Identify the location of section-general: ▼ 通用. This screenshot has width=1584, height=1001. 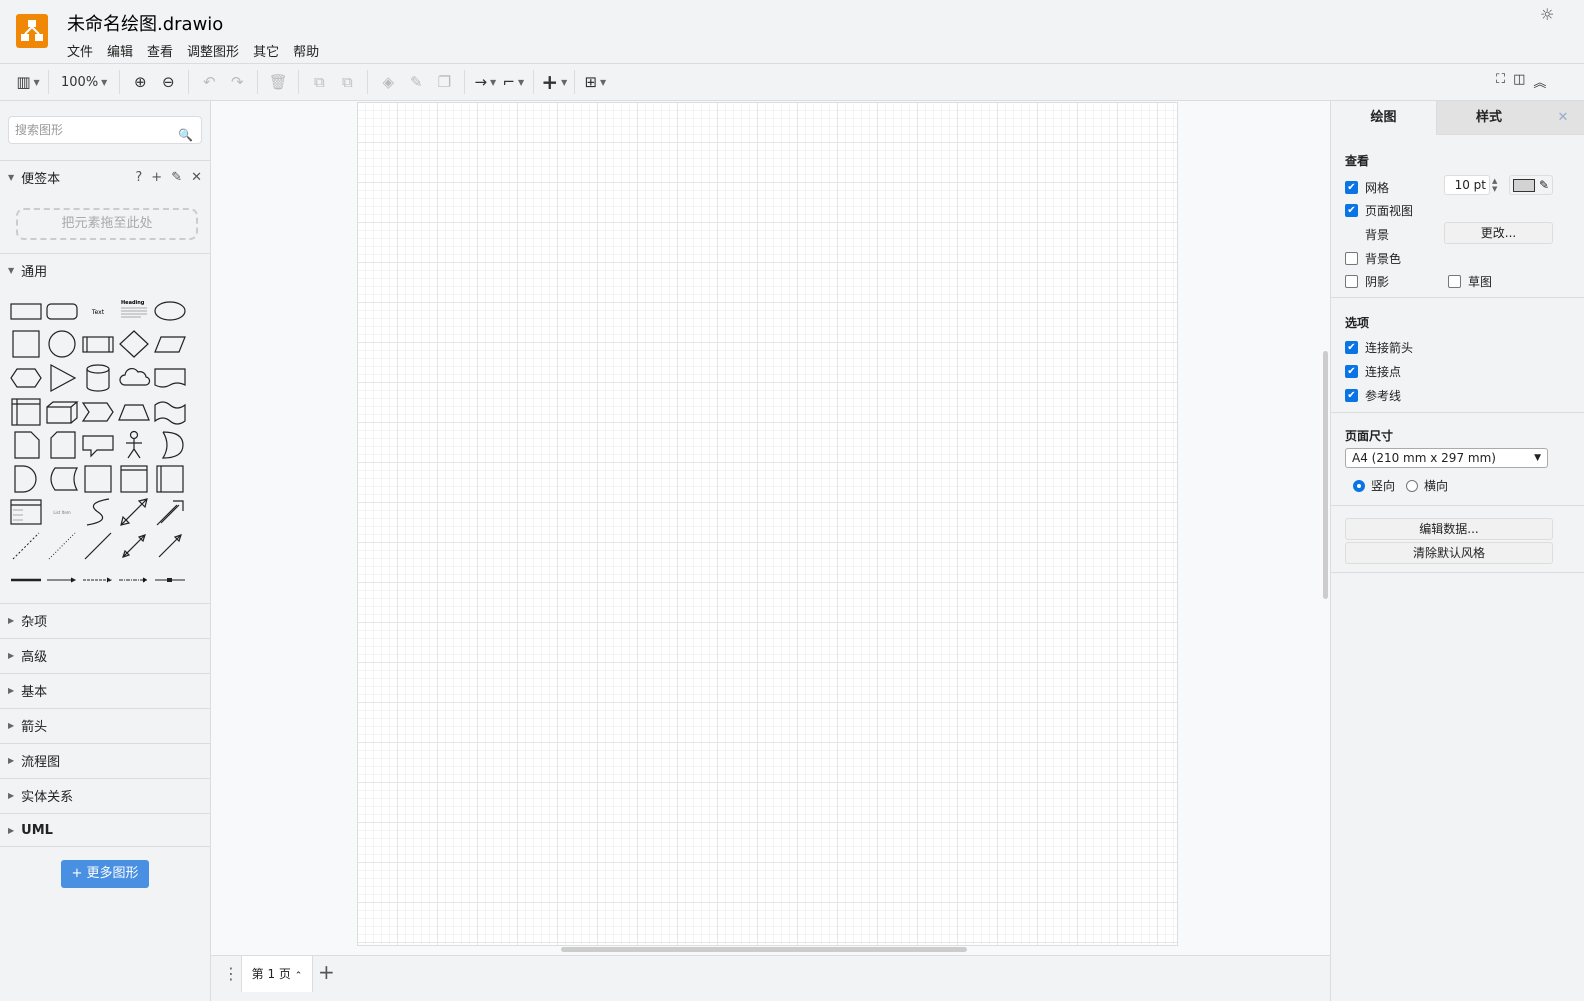
(105, 270).